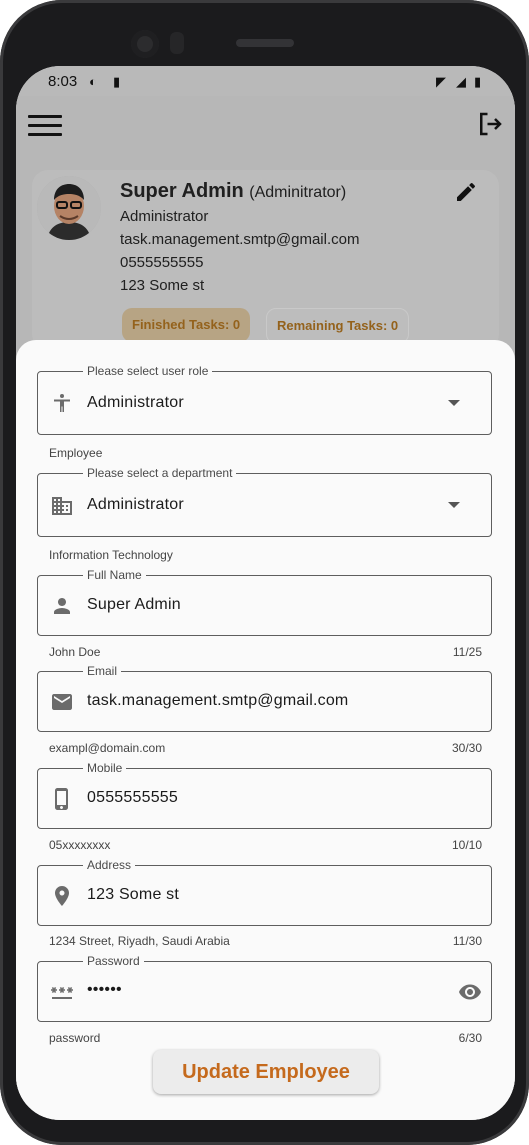 This screenshot has height=1145, width=529. Describe the element at coordinates (264, 892) in the screenshot. I see `address-field: Address 123 Some st` at that location.